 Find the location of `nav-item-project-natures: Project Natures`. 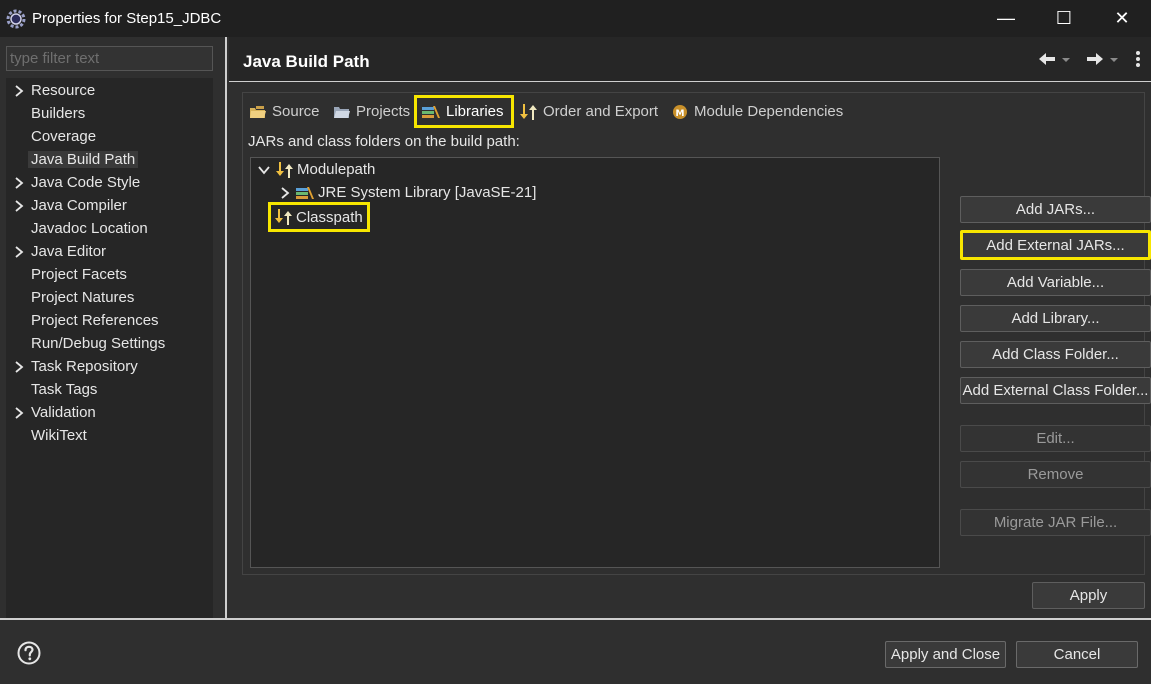

nav-item-project-natures: Project Natures is located at coordinates (109, 297).